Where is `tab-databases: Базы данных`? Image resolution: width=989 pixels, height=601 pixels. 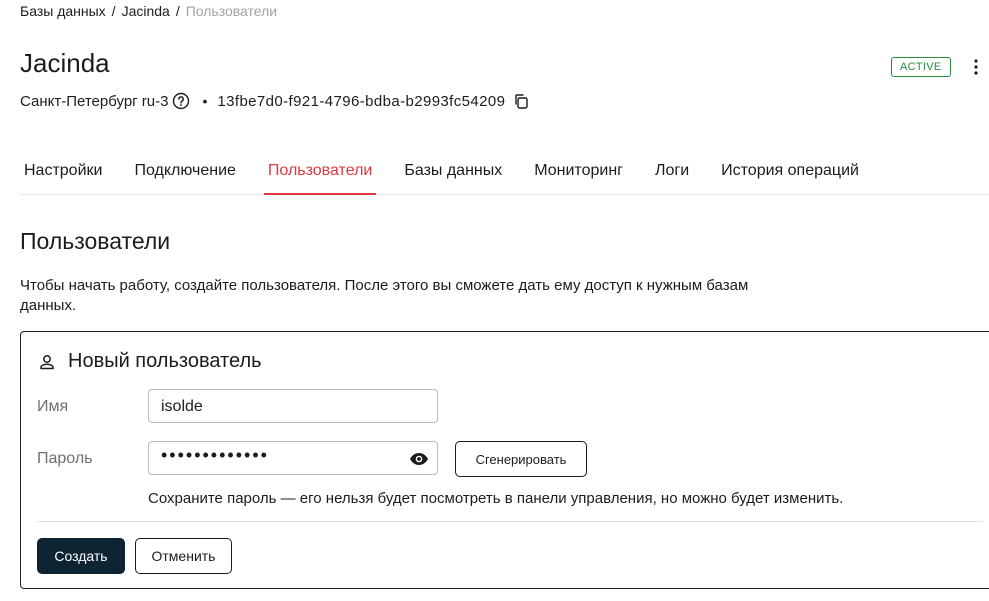 tab-databases: Базы данных is located at coordinates (453, 176).